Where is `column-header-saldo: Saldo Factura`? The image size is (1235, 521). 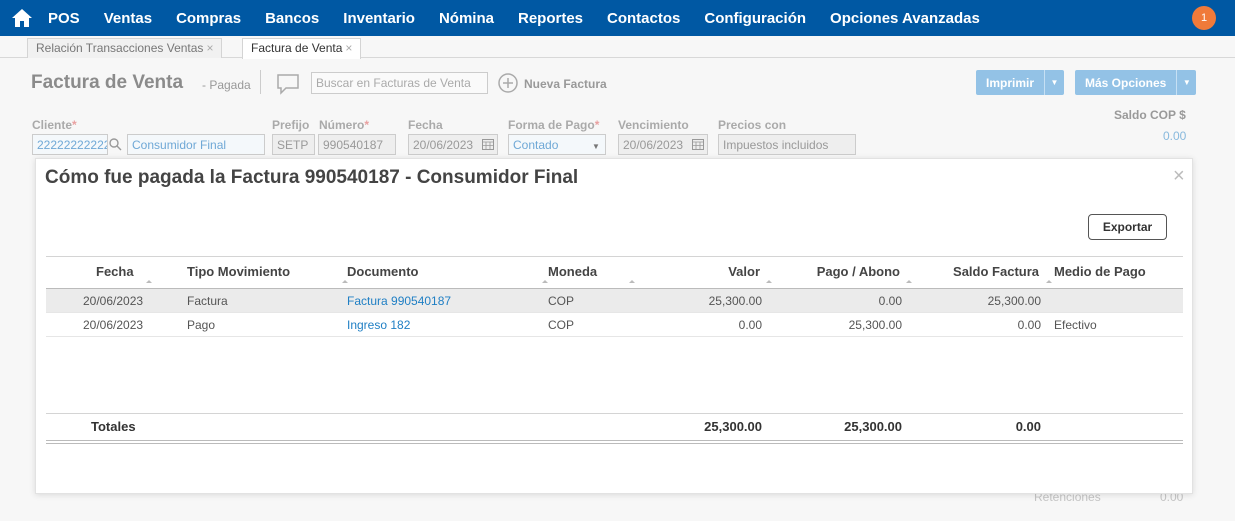
column-header-saldo: Saldo Factura is located at coordinates (982, 271).